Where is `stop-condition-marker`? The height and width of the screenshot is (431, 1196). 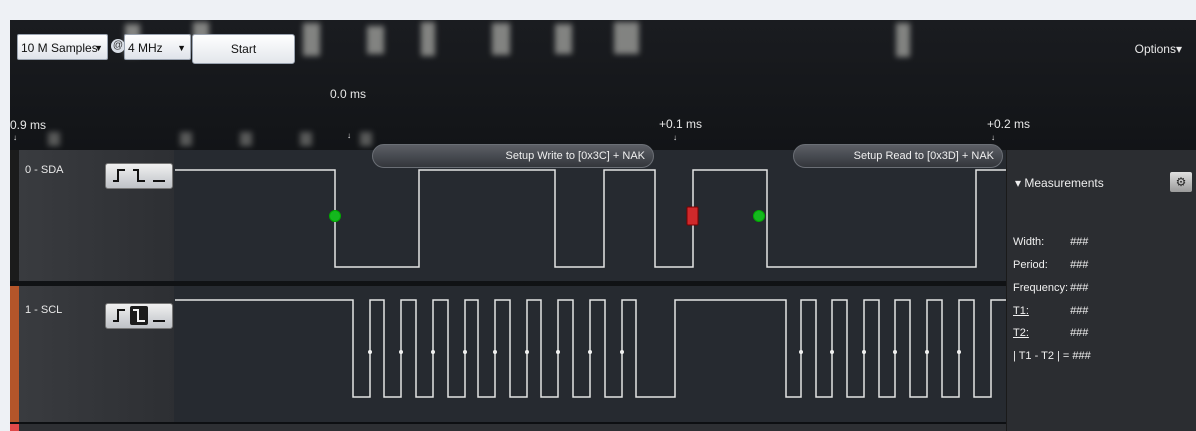 stop-condition-marker is located at coordinates (692, 216).